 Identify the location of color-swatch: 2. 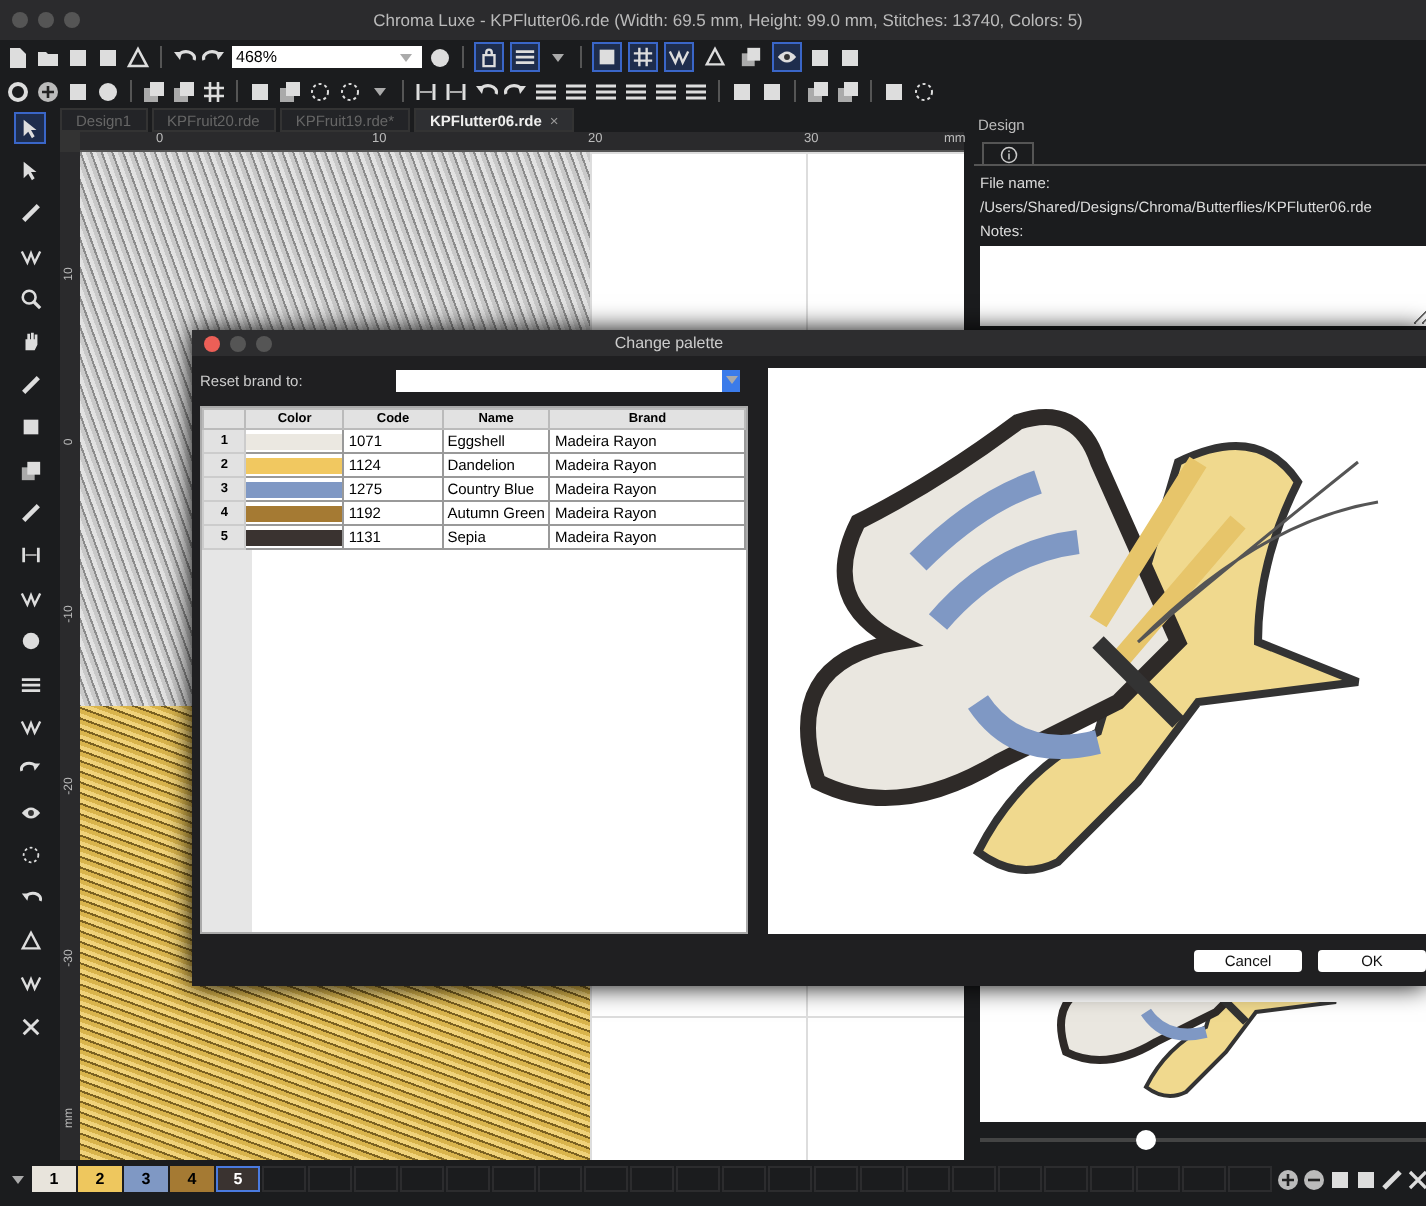
(100, 1179).